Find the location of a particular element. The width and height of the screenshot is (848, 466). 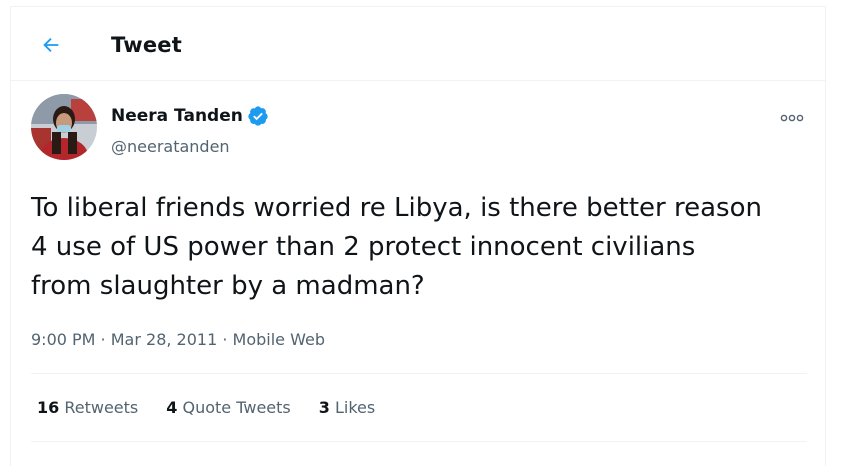

tweet-date: Mar 28, 2011 is located at coordinates (164, 340).